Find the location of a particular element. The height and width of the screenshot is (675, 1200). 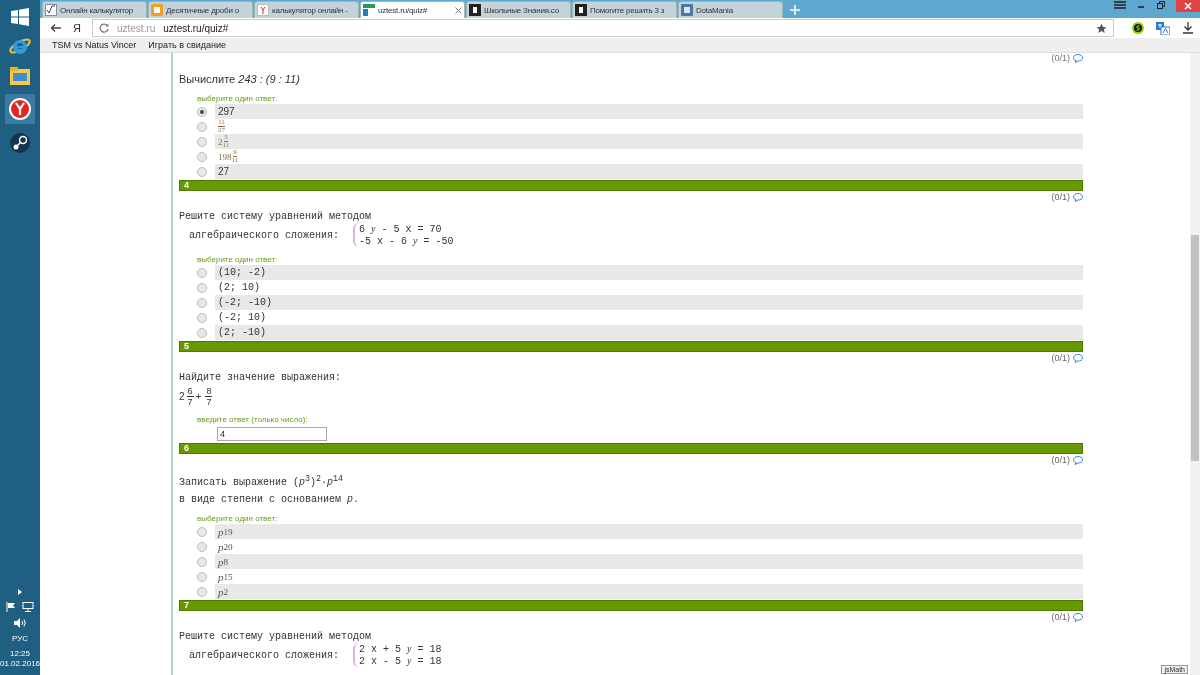

folder-icon is located at coordinates (20, 76).